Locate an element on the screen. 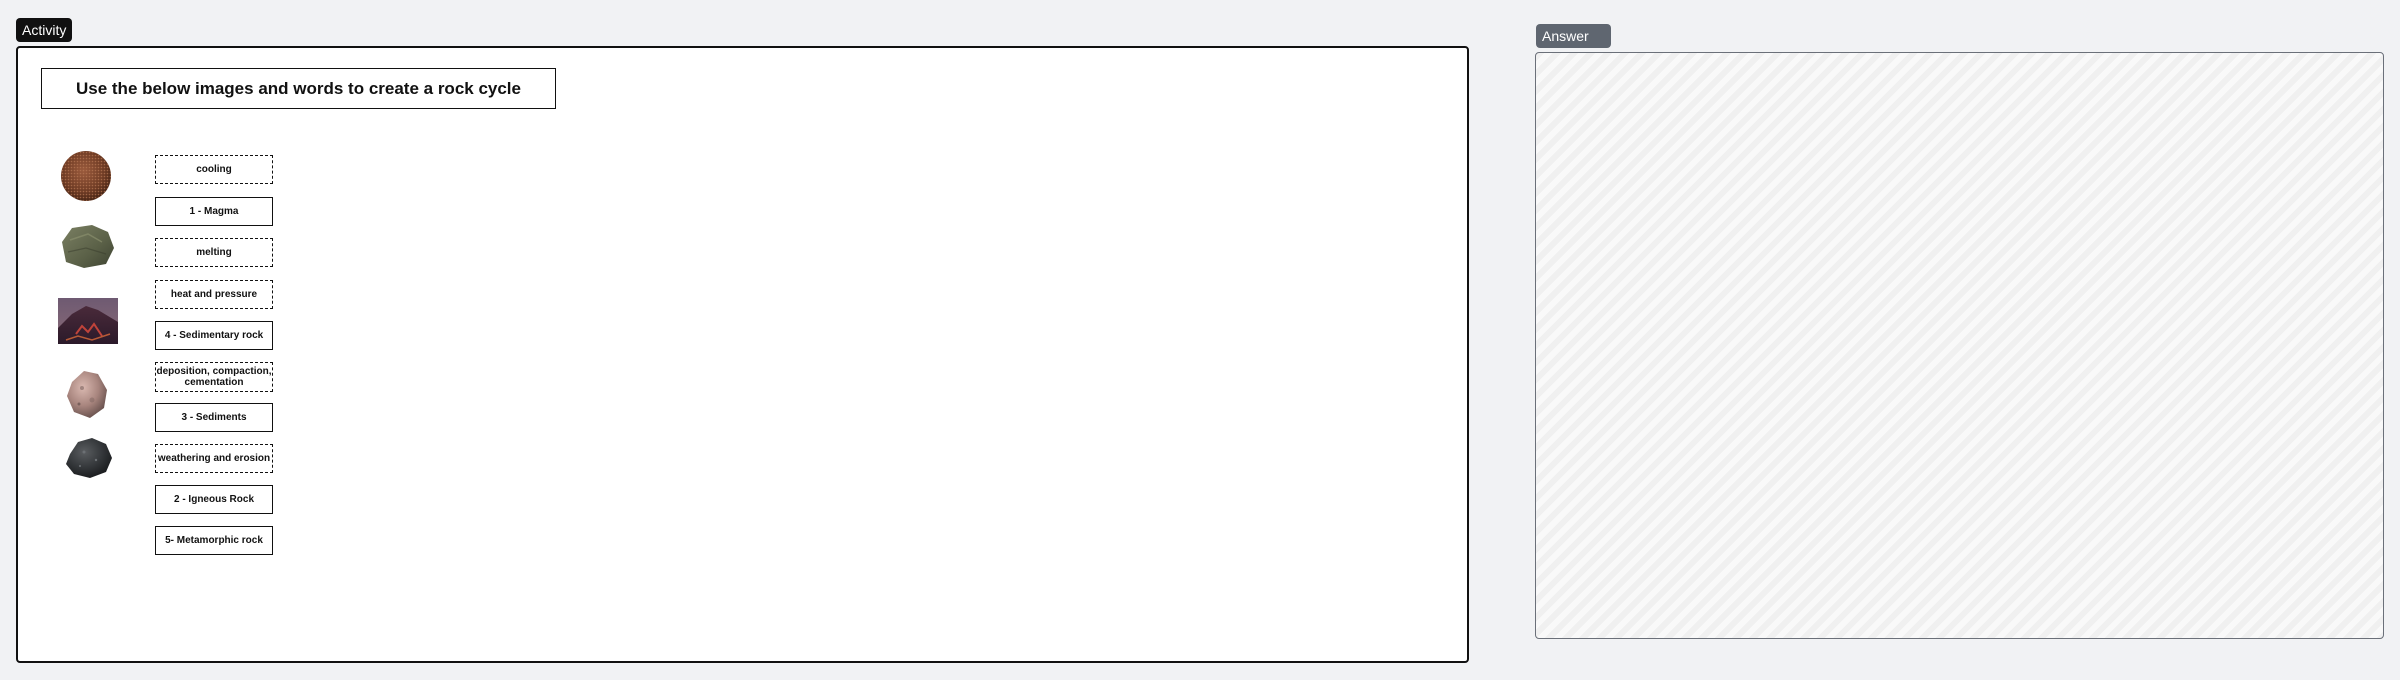 Image resolution: width=2400 pixels, height=680 pixels. igneous-rock-icon is located at coordinates (89, 458).